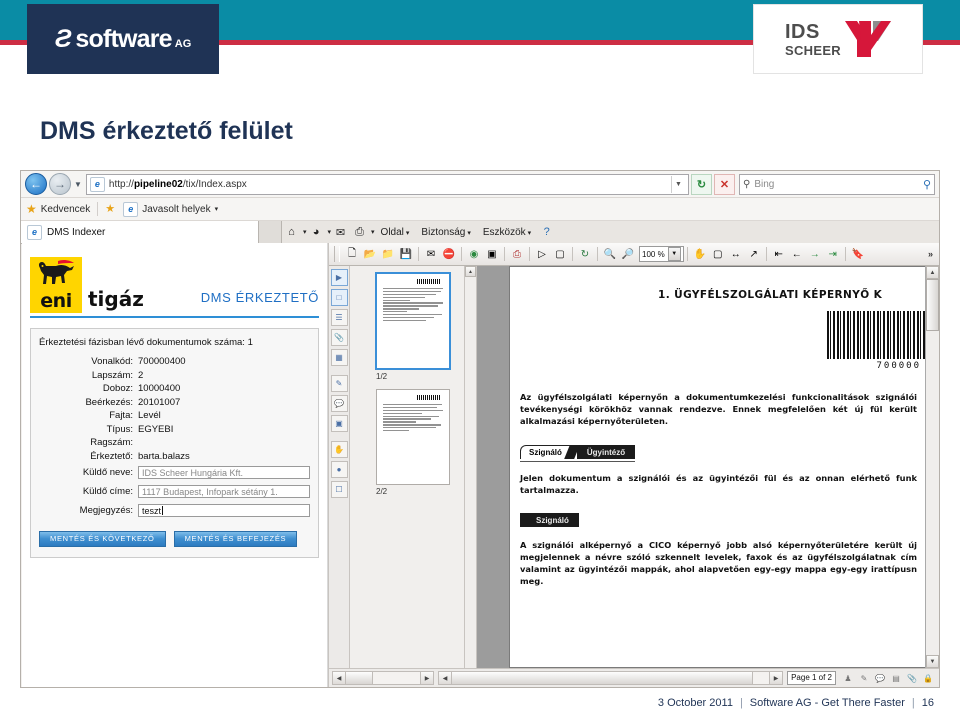  Describe the element at coordinates (542, 254) in the screenshot. I see `select-icon: ▷` at that location.